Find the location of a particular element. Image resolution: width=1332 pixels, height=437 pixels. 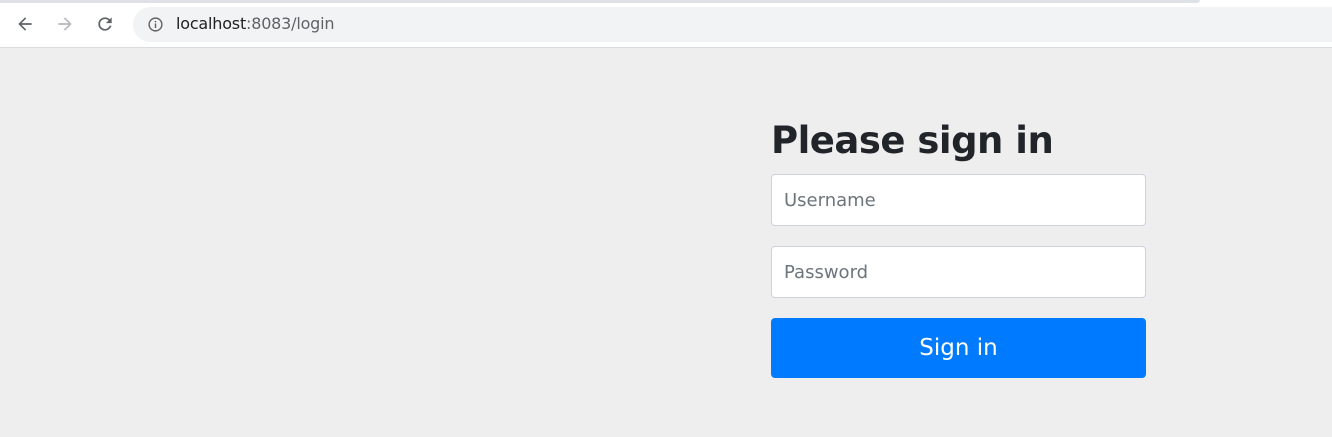

info-icon is located at coordinates (155, 24).